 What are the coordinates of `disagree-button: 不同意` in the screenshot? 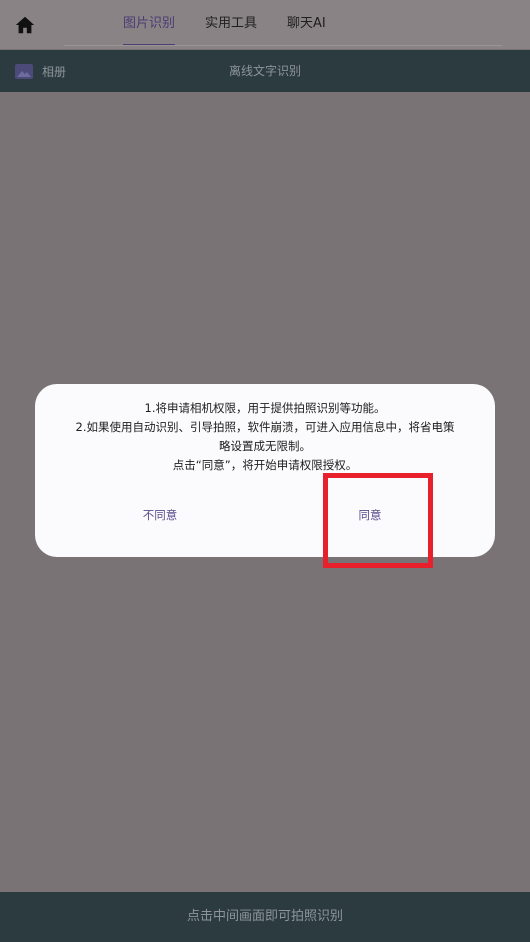 It's located at (160, 515).